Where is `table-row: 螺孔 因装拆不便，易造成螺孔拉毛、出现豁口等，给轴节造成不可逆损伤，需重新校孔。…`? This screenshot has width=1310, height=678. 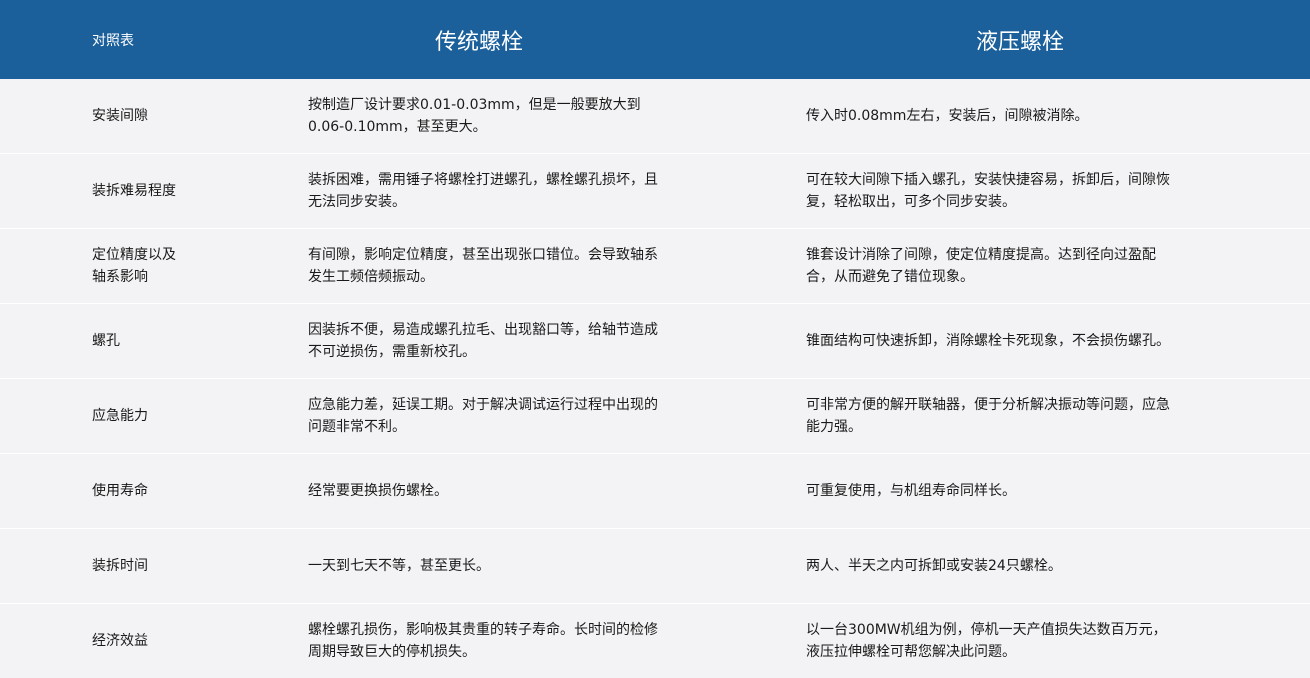 table-row: 螺孔 因装拆不便，易造成螺孔拉毛、出现豁口等，给轴节造成不可逆损伤，需重新校孔。… is located at coordinates (655, 341).